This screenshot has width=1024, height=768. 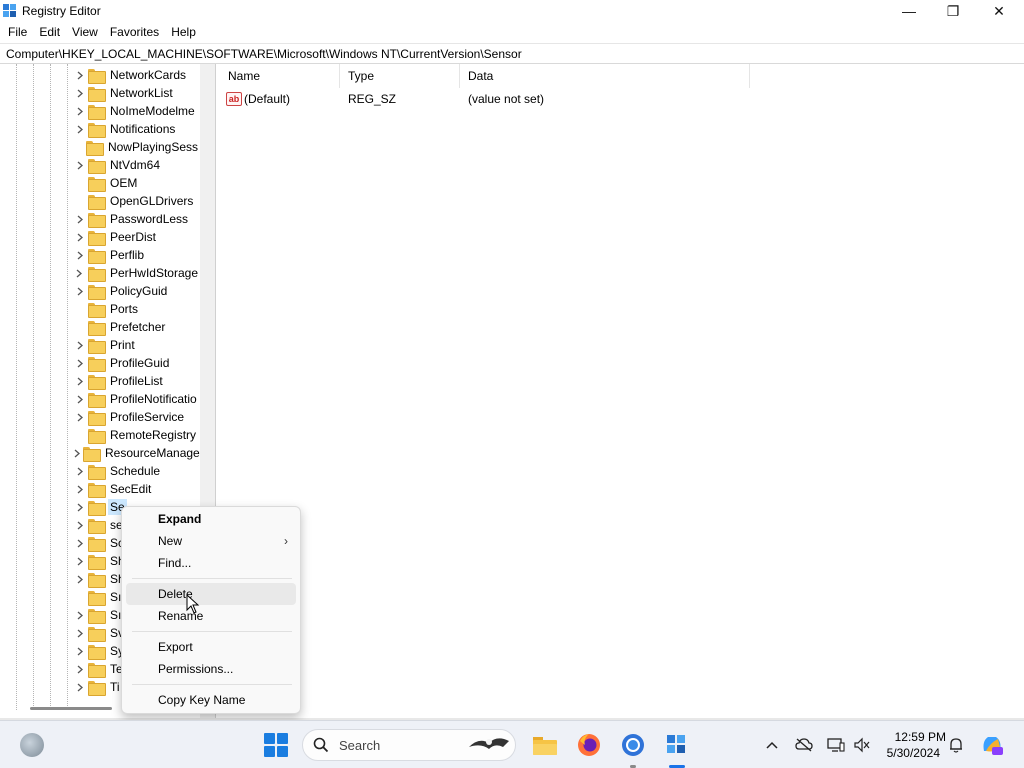 What do you see at coordinates (862, 745) in the screenshot?
I see `volume-muted-icon` at bounding box center [862, 745].